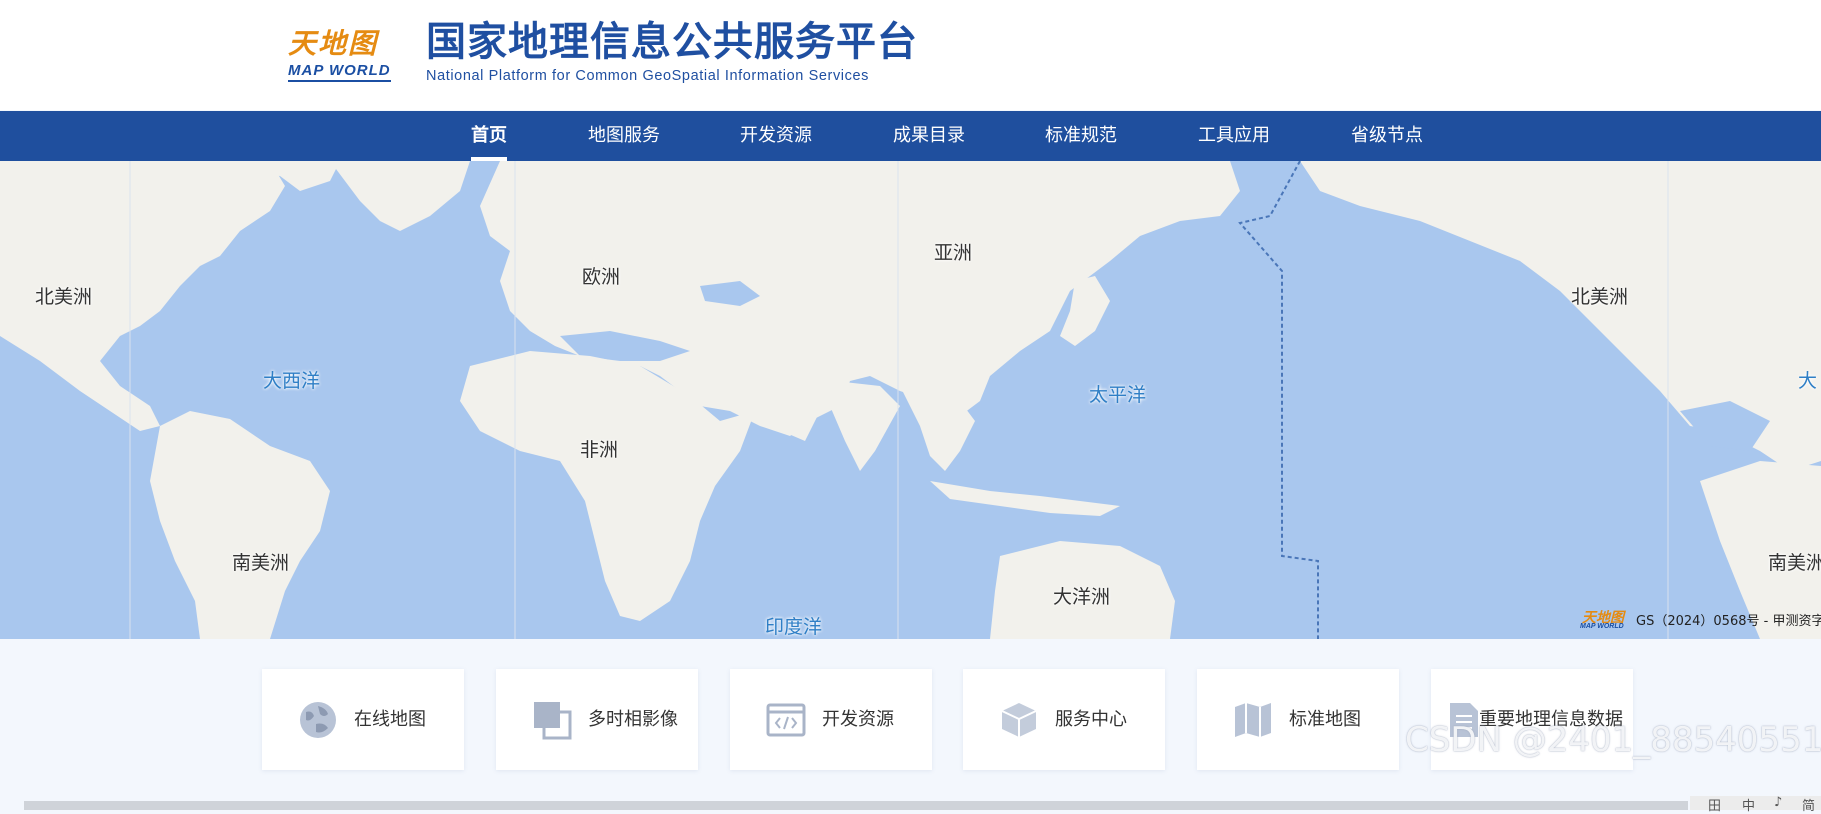 The height and width of the screenshot is (814, 1821). Describe the element at coordinates (776, 136) in the screenshot. I see `nav-item-dev-resources: 开发资源` at that location.